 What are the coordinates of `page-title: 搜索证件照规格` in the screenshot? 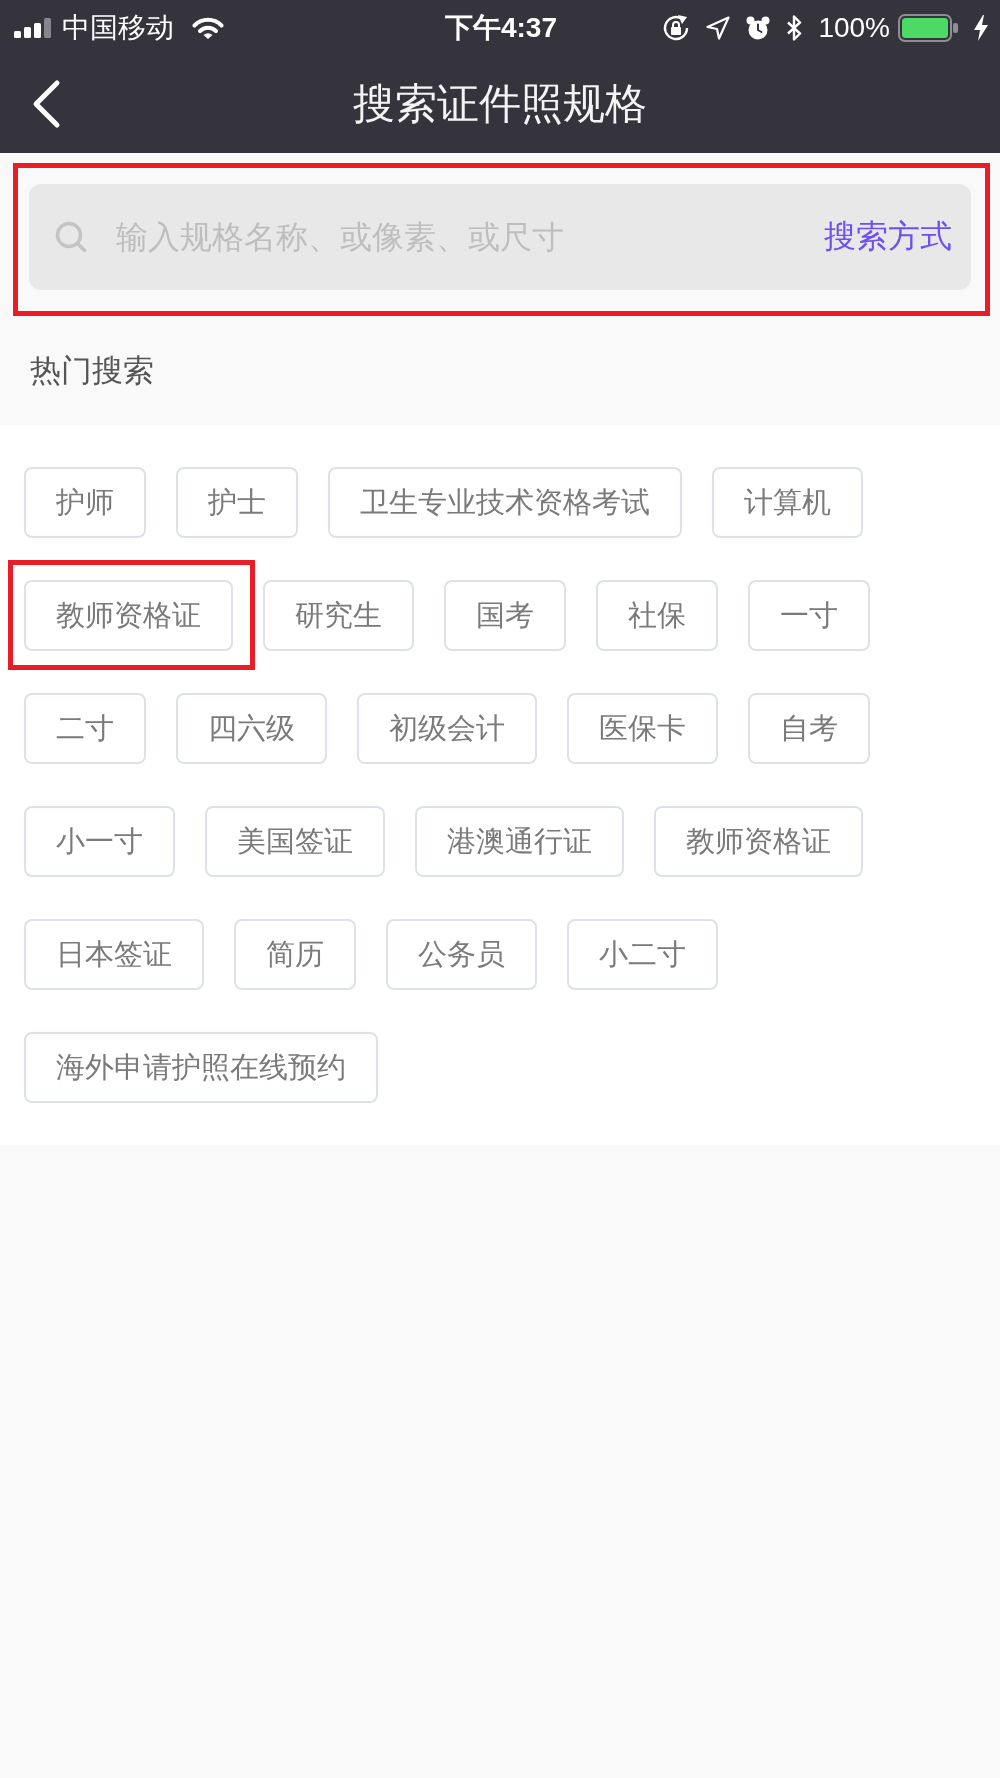 It's located at (500, 104).